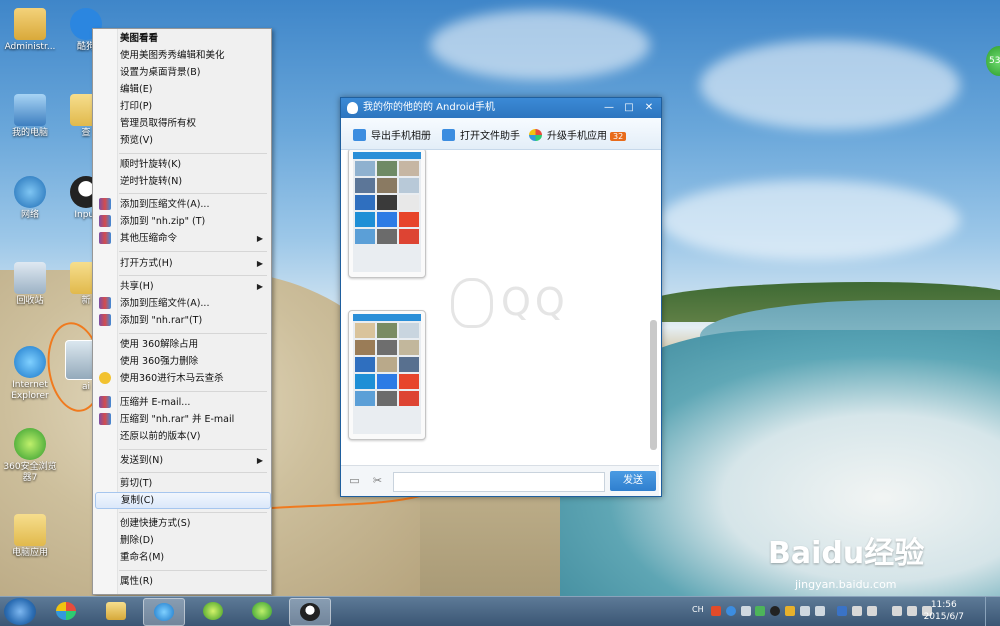  Describe the element at coordinates (182, 123) in the screenshot. I see `menu-item-take-ownership: 管理员取得所有权` at that location.